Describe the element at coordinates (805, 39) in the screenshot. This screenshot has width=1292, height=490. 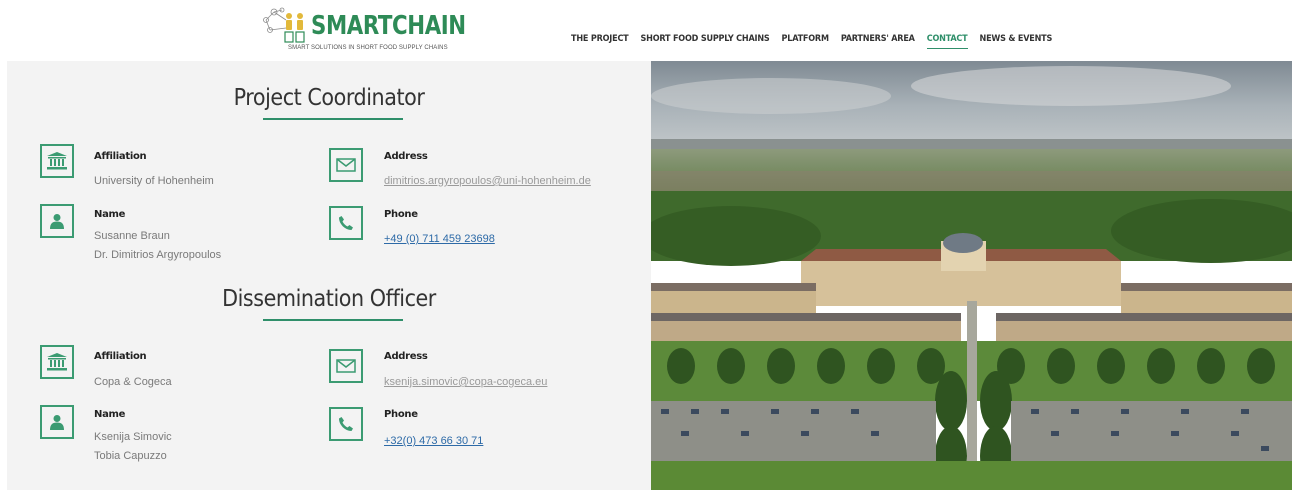
I see `nav-platform: PLATFORM` at that location.